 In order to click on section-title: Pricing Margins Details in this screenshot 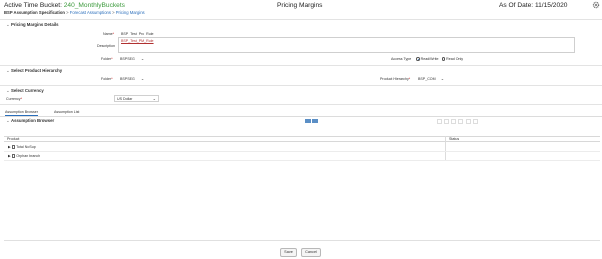, I will do `click(35, 24)`.